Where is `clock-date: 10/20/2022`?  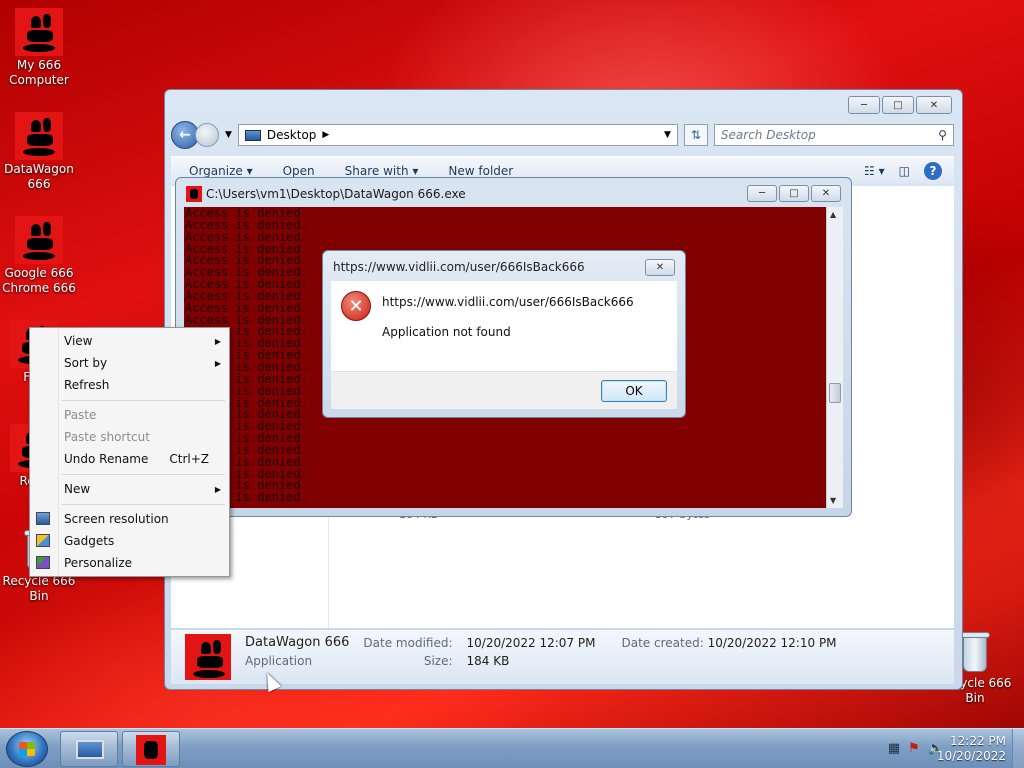
clock-date: 10/20/2022 is located at coordinates (971, 756).